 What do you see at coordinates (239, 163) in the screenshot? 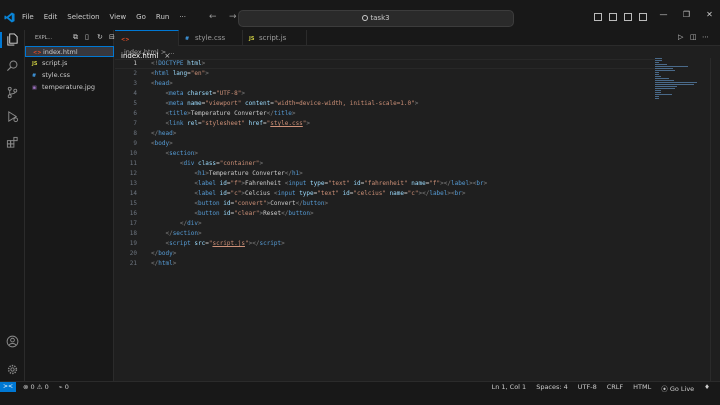
I see `code-token: "container"` at bounding box center [239, 163].